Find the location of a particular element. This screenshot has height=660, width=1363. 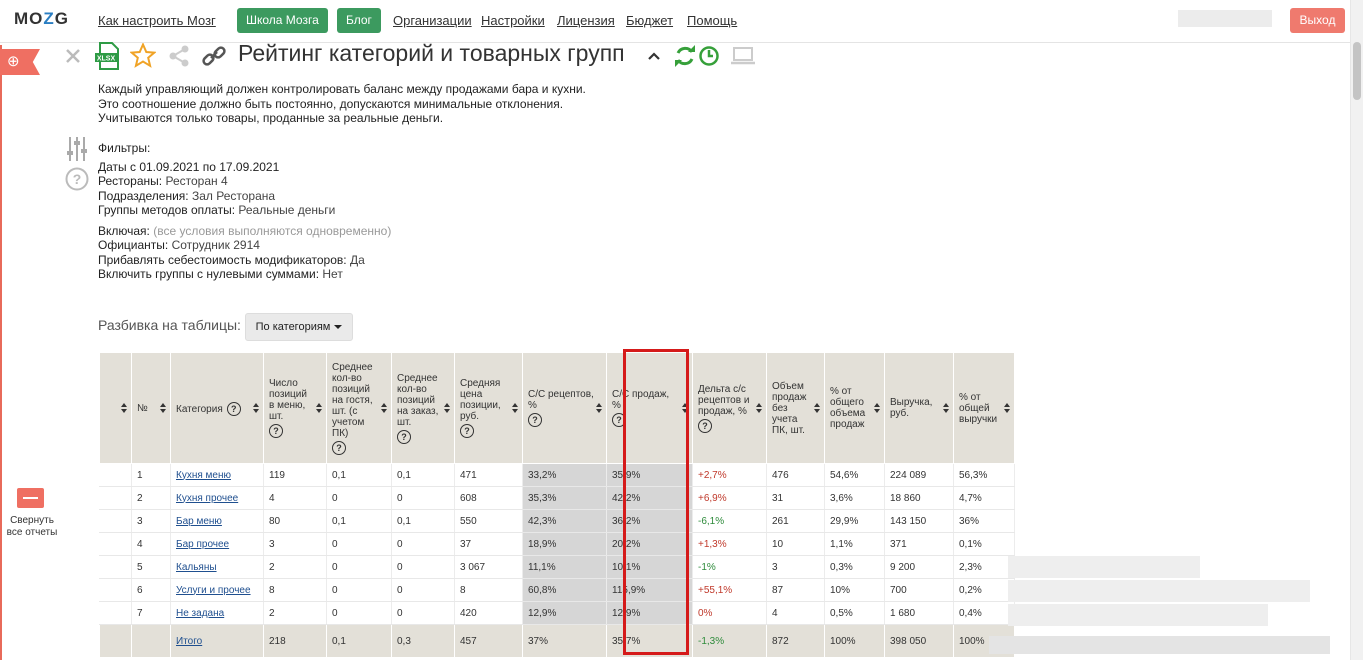

reports-badge: ⊕ is located at coordinates (20, 62).